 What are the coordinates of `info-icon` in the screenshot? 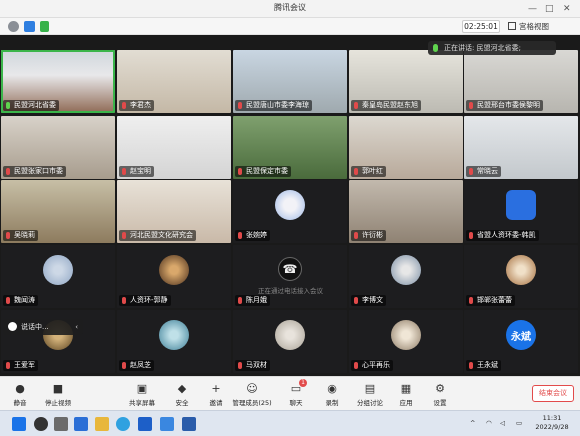 It's located at (13, 26).